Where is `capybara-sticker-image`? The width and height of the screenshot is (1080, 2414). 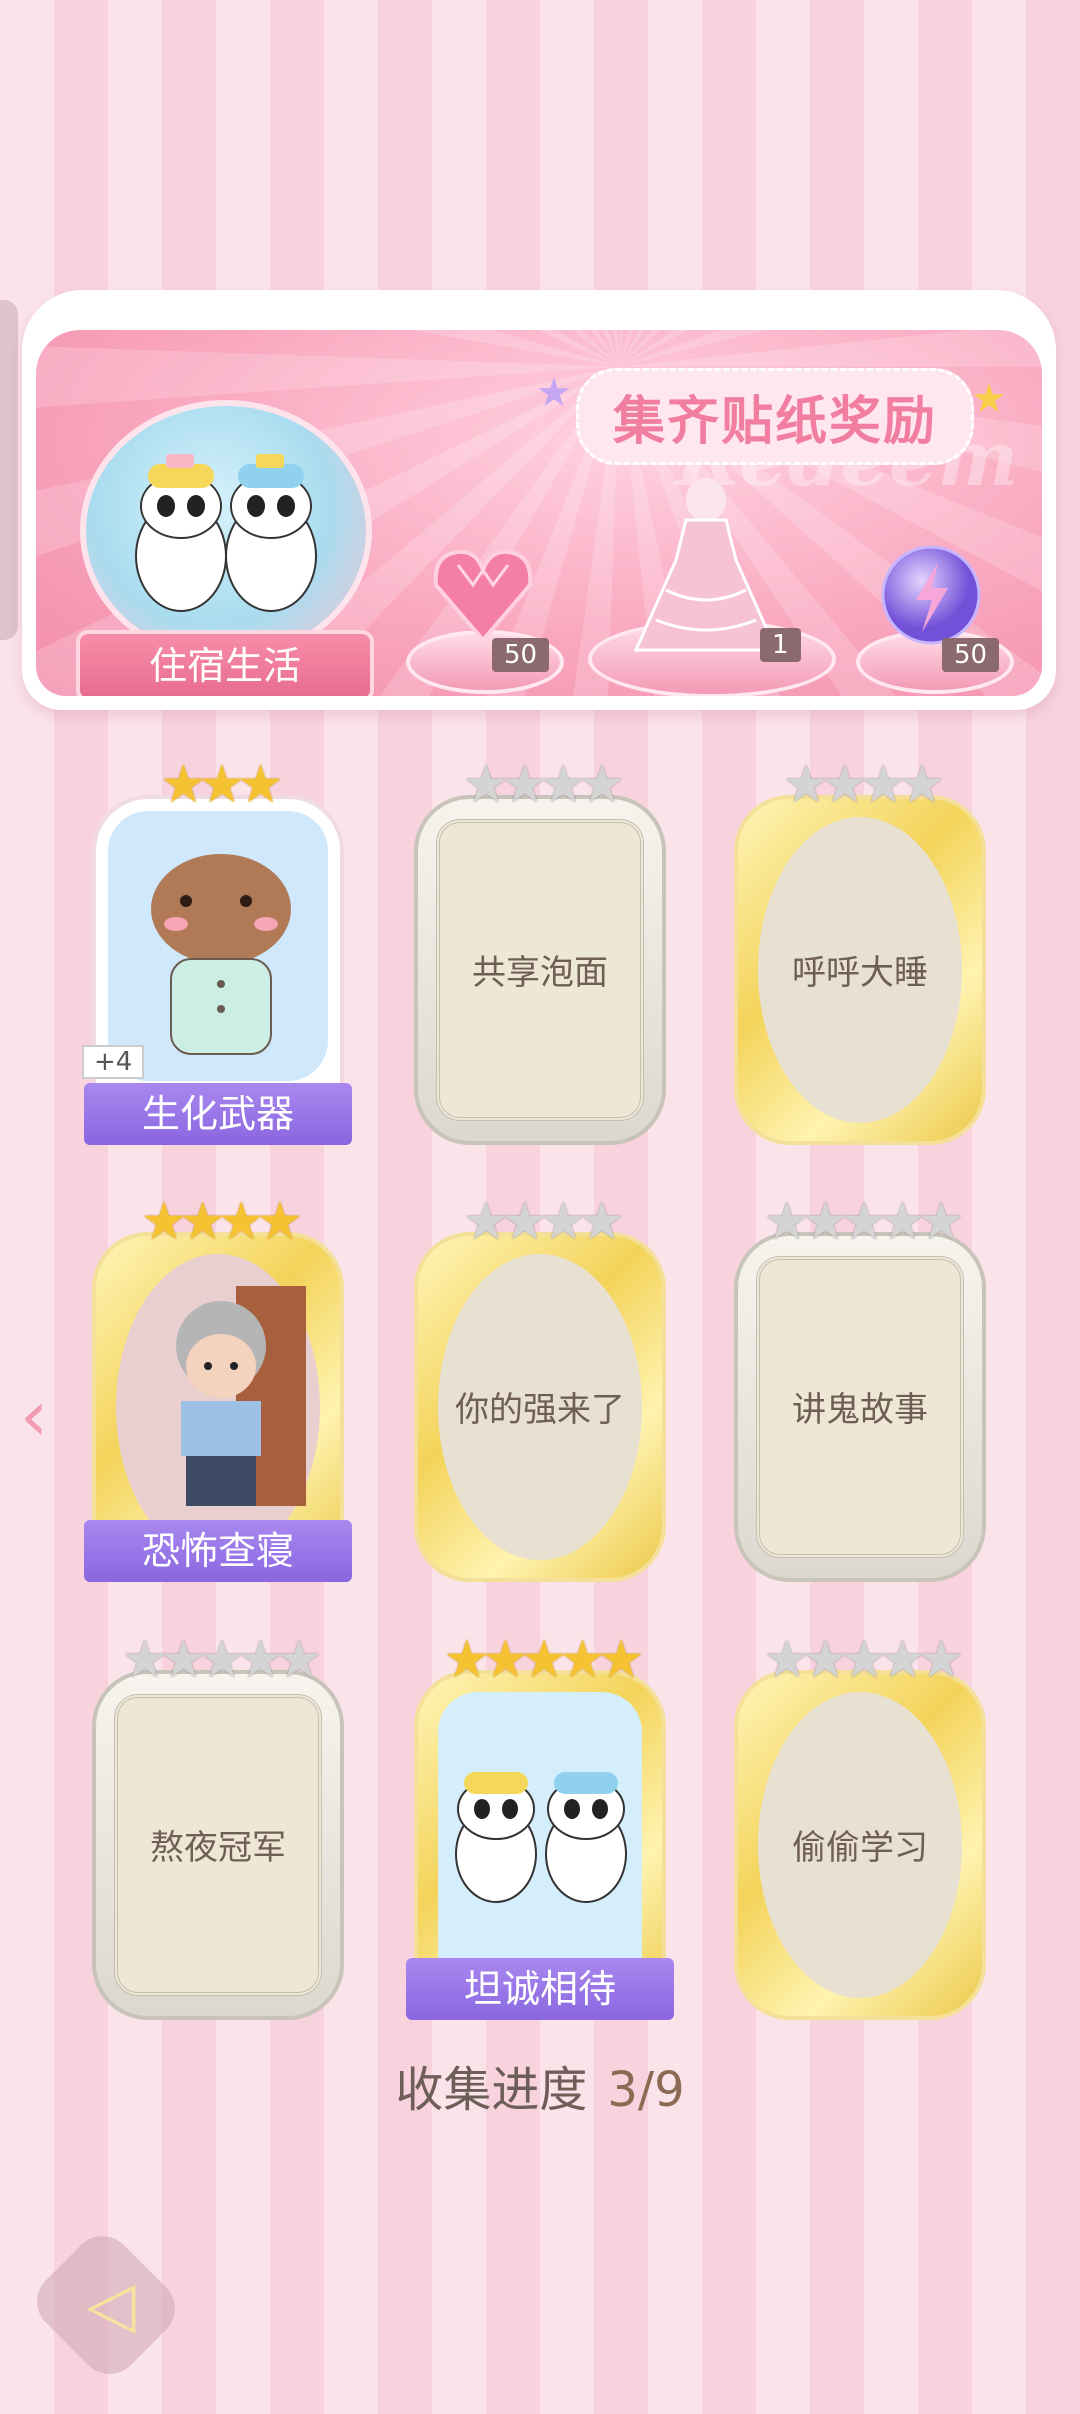
capybara-sticker-image is located at coordinates (221, 954).